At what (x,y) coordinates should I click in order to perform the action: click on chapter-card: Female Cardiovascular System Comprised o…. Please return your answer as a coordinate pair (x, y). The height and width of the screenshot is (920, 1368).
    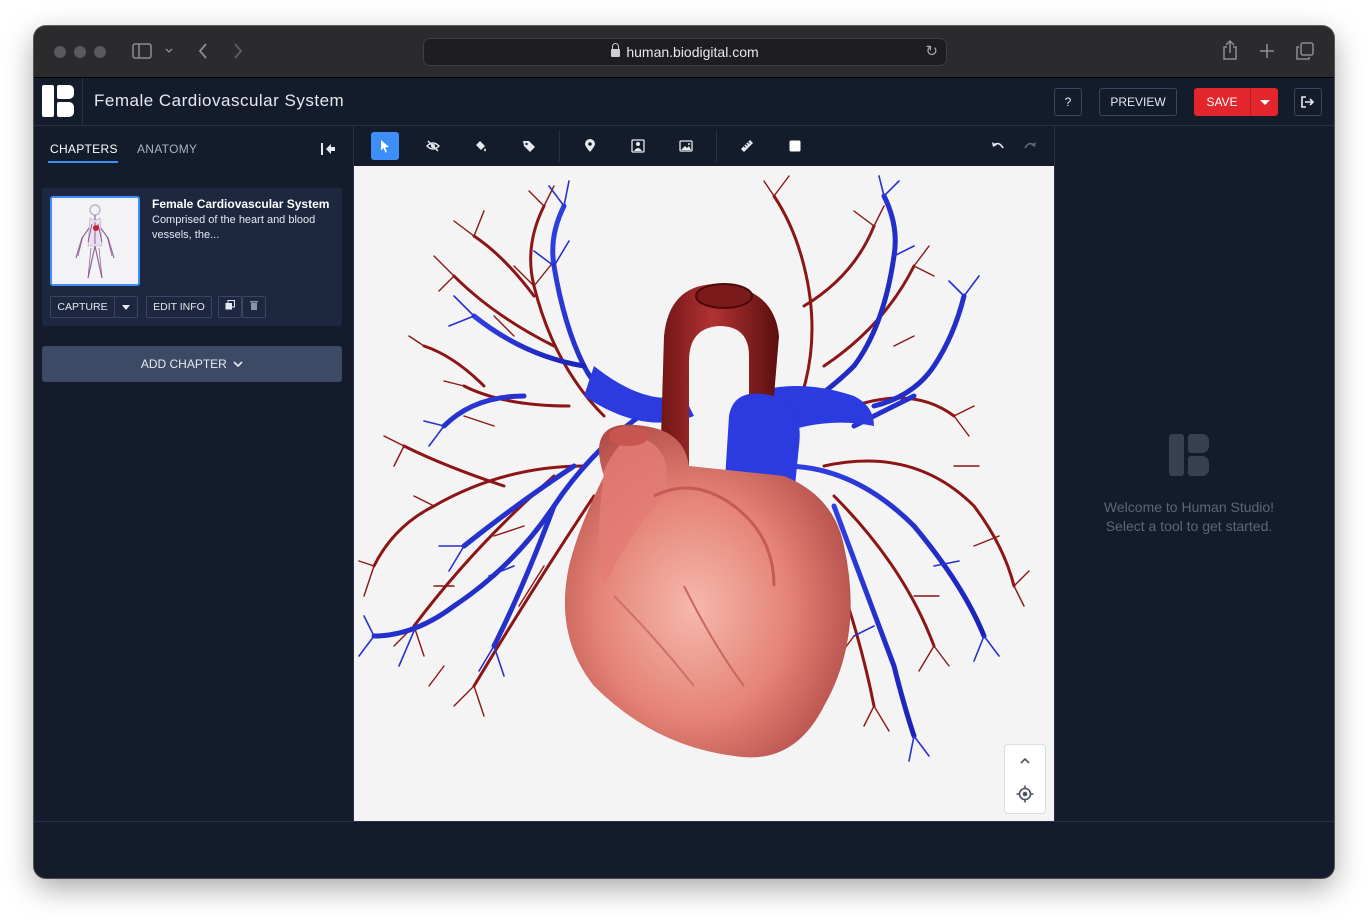
    Looking at the image, I should click on (192, 257).